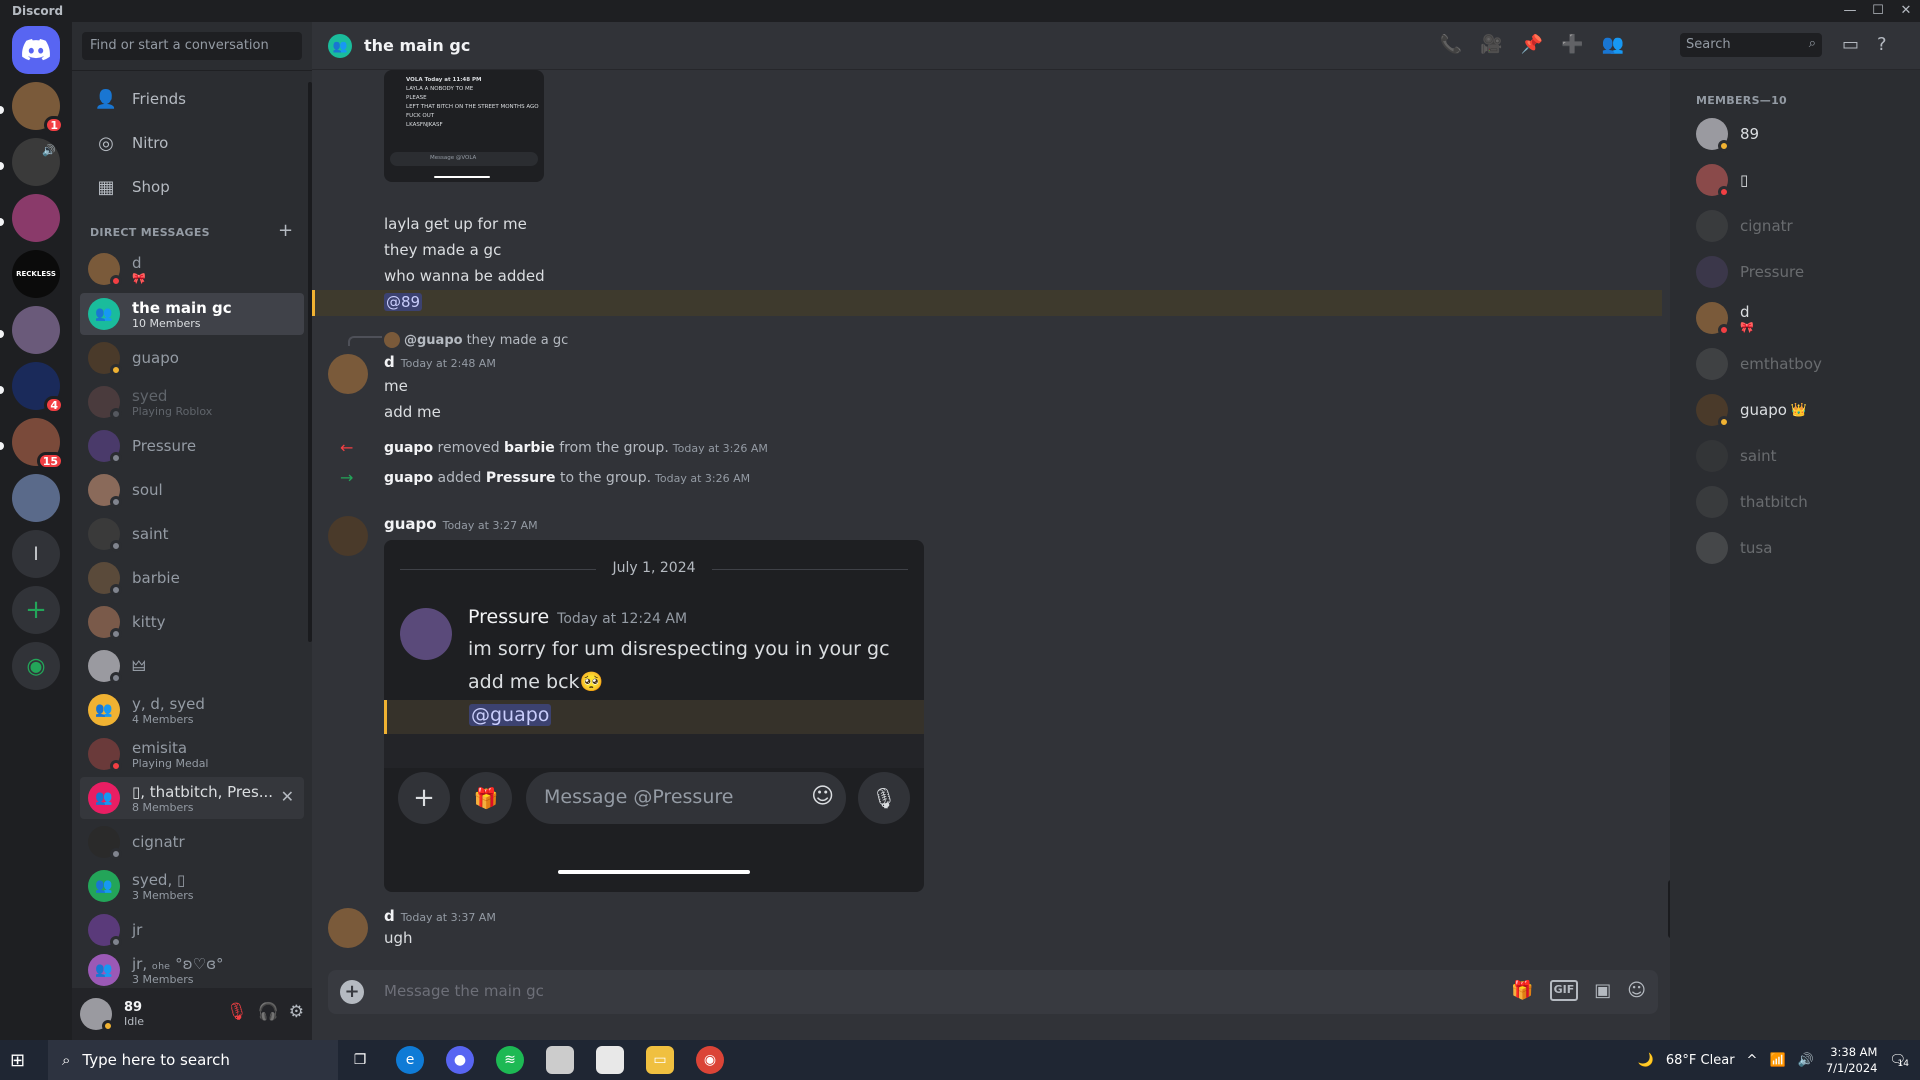 This screenshot has width=1920, height=1080. I want to click on voice-call-icon: 📞, so click(1451, 44).